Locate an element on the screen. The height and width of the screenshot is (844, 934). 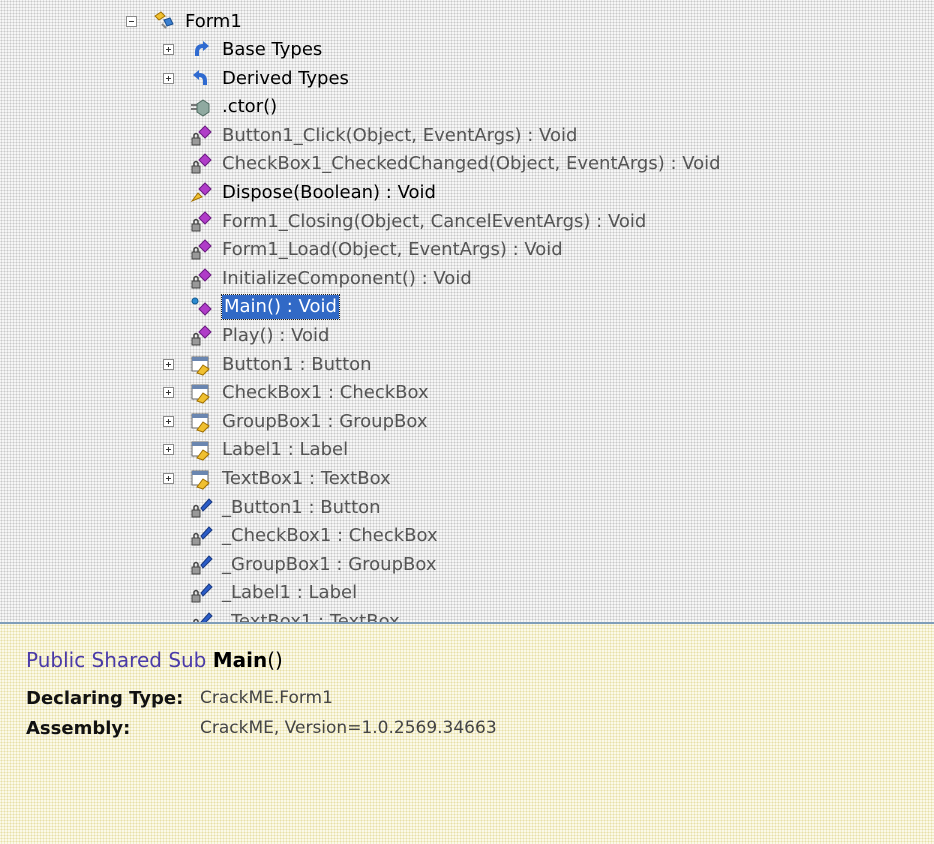
tree-item: Form1_Load(Object, EventArgs) : Void is located at coordinates (467, 250).